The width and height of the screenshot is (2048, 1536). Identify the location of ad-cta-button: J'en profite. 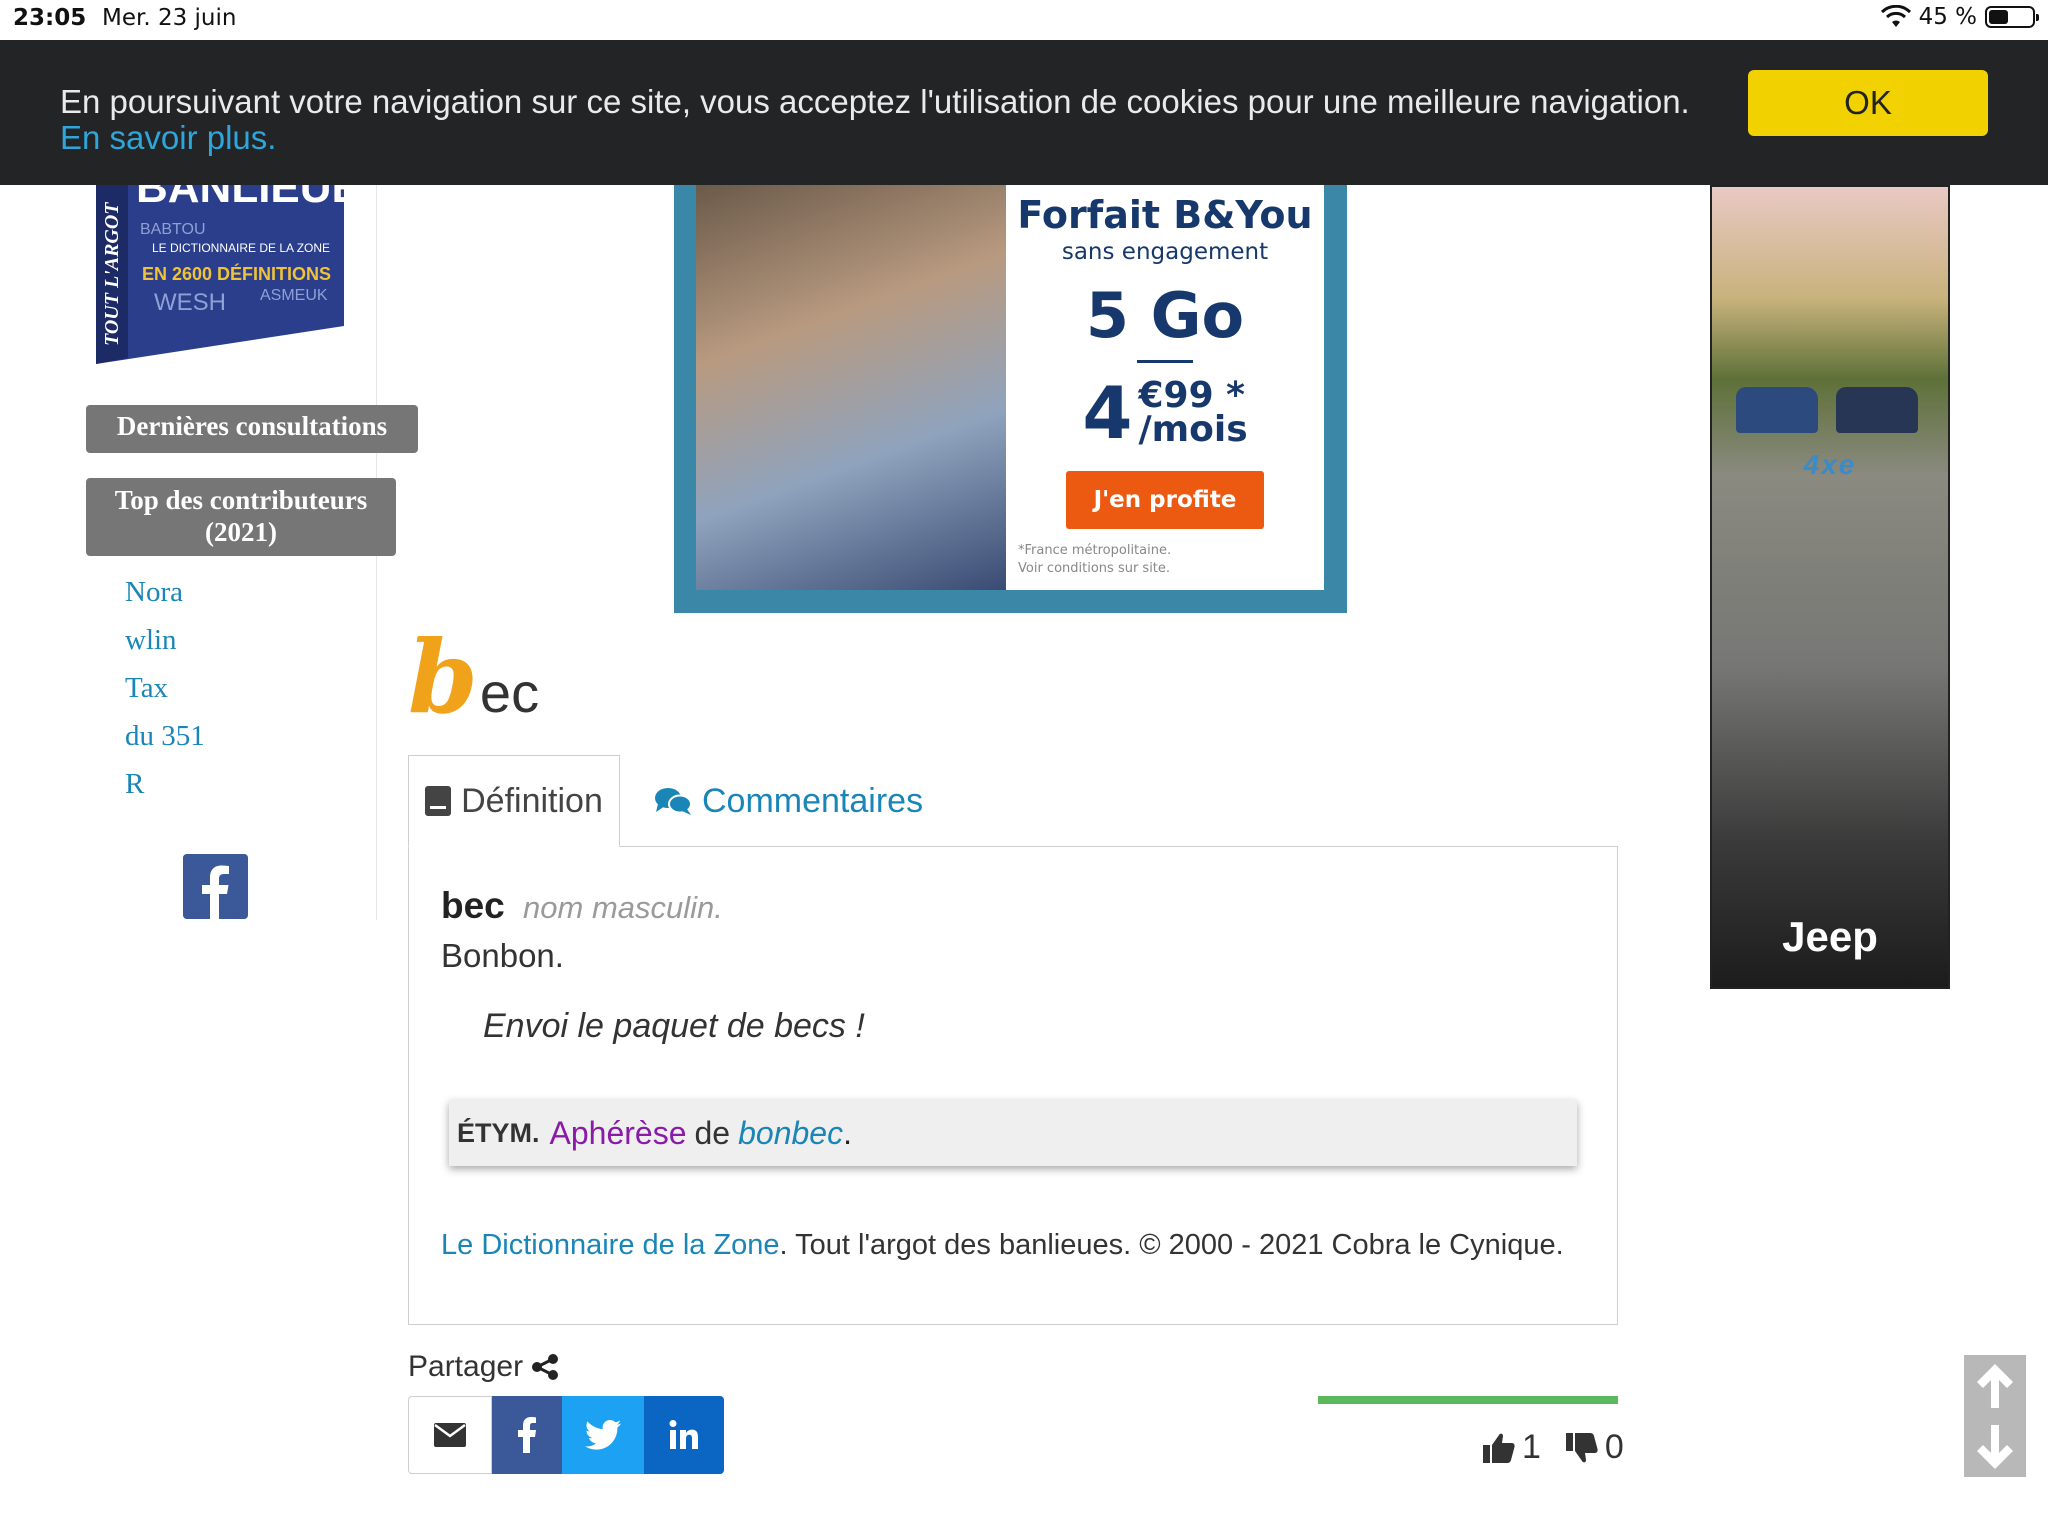
(1165, 500).